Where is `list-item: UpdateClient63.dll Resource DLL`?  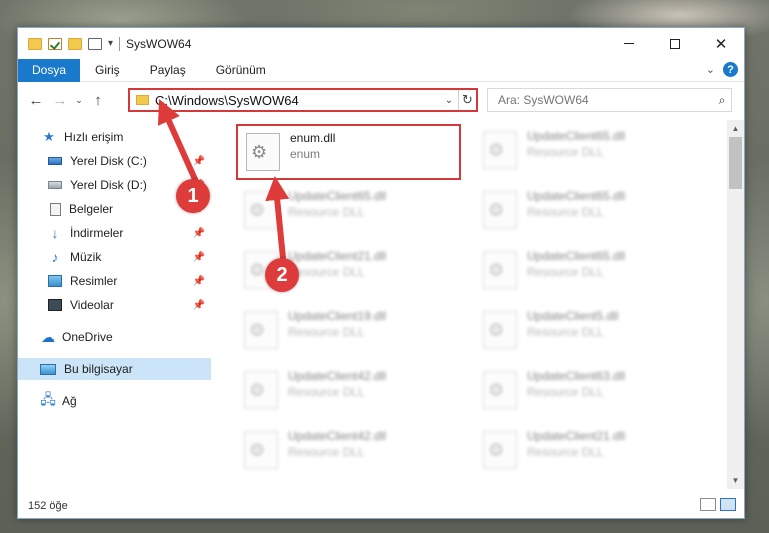
list-item: UpdateClient63.dll Resource DLL is located at coordinates (587, 392).